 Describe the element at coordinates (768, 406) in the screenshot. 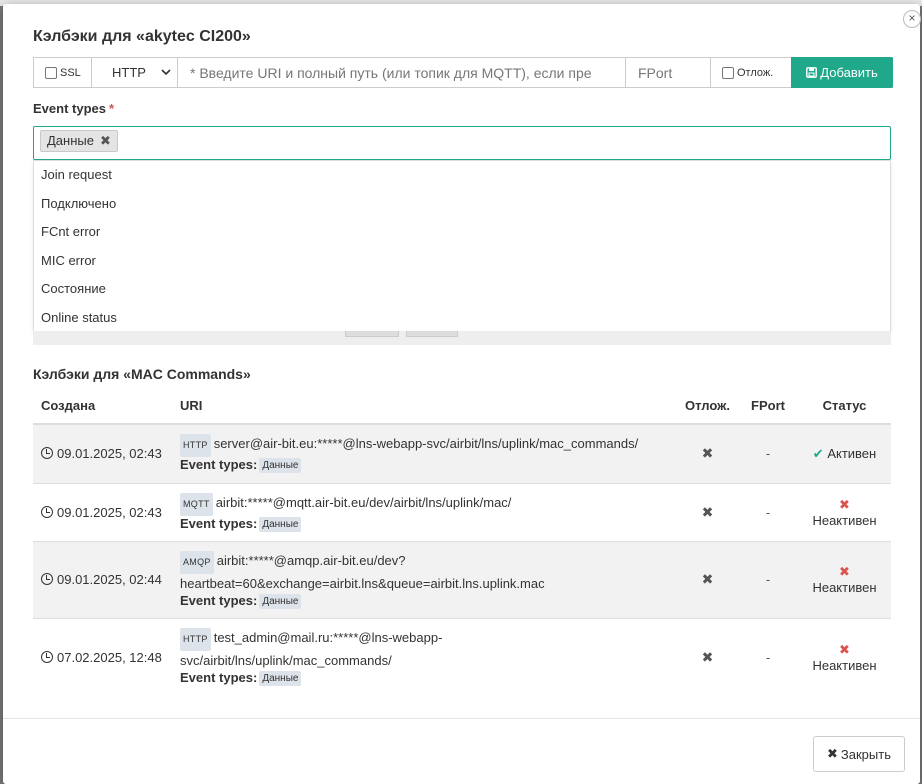

I see `col-fport: FPort` at that location.